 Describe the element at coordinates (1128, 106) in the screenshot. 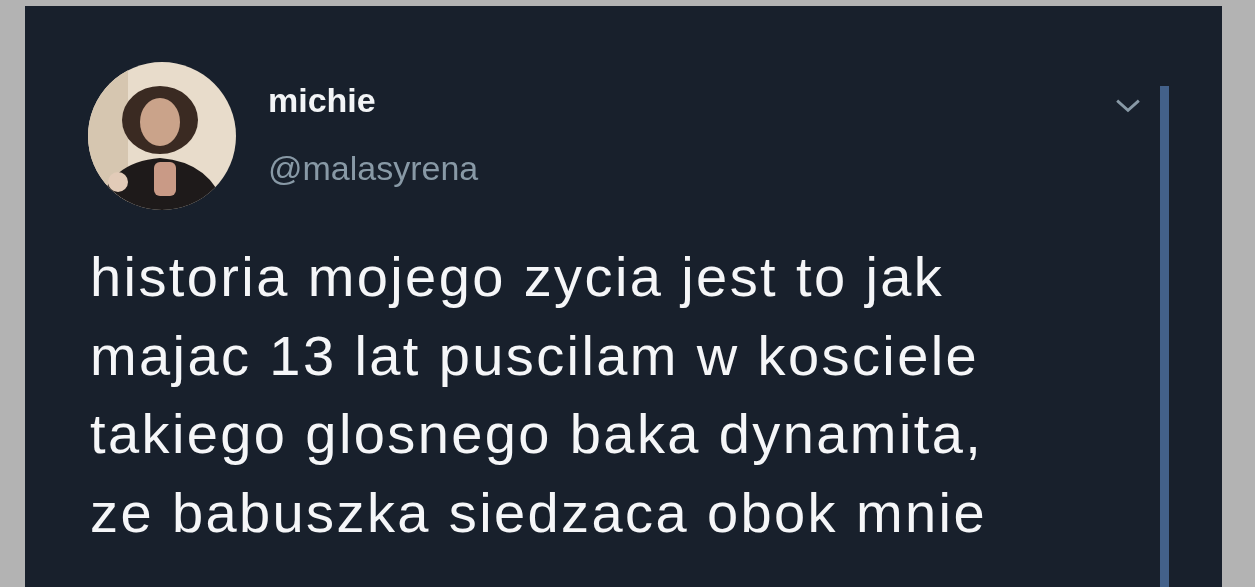

I see `chevron-down-icon` at that location.